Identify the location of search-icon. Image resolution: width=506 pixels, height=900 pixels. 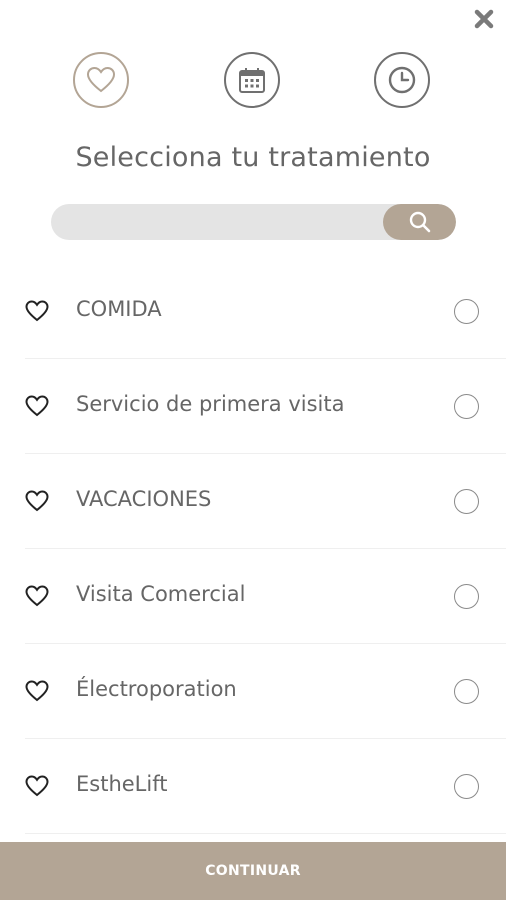
(419, 222).